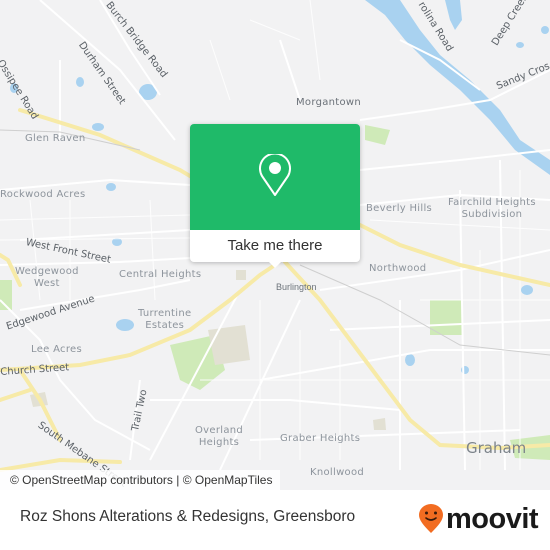 The width and height of the screenshot is (550, 550). I want to click on place-label-rockwood-acres: Rockwood Acres, so click(43, 194).